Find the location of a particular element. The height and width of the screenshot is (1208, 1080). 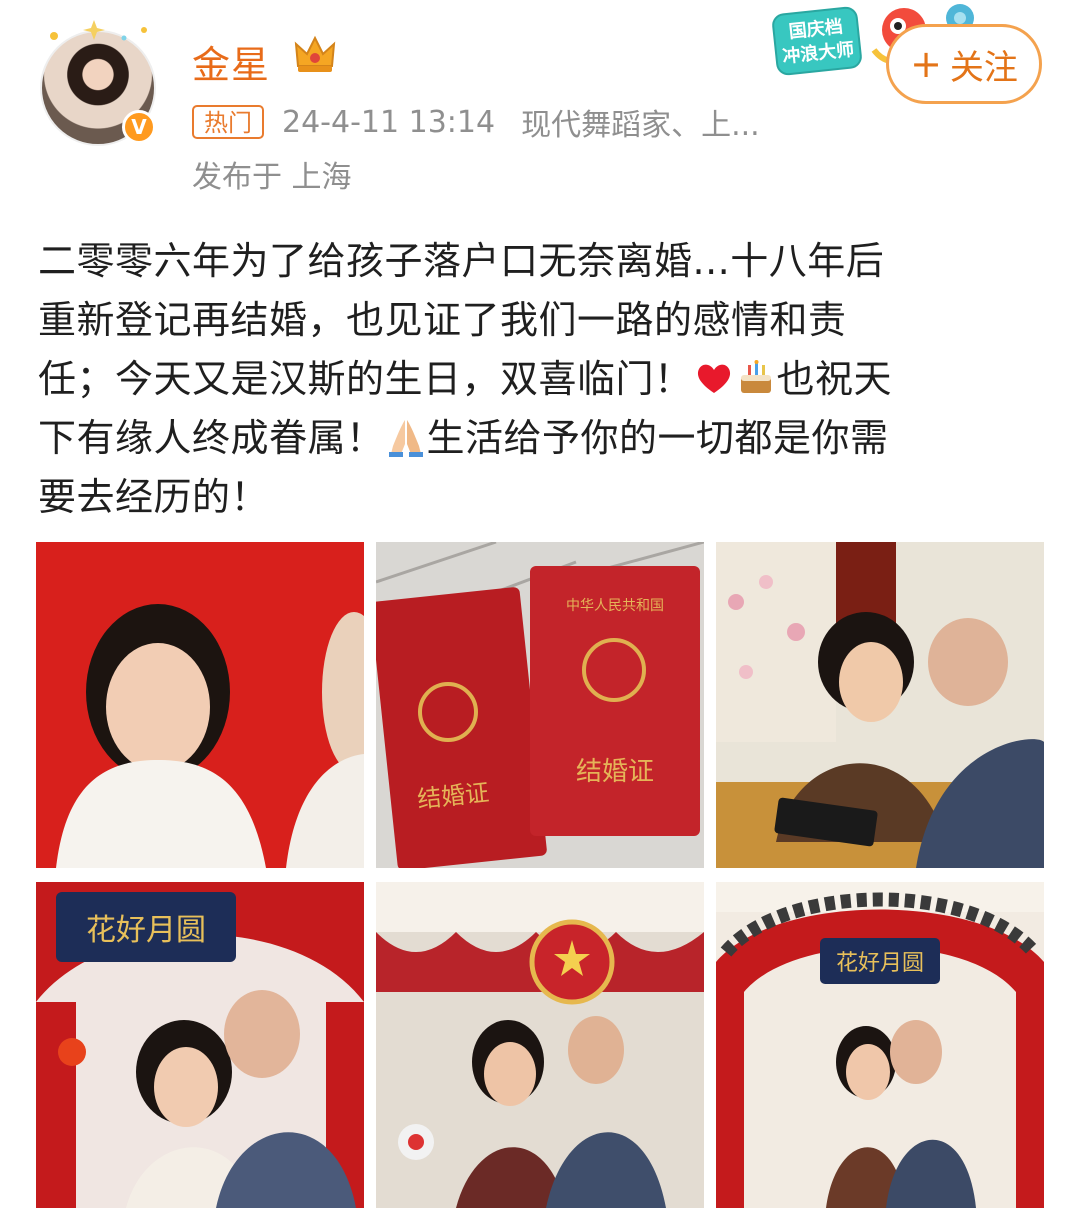

post-line: 任；今天又是汉斯的生日，双喜临门！ 也祝天 is located at coordinates (543, 379).